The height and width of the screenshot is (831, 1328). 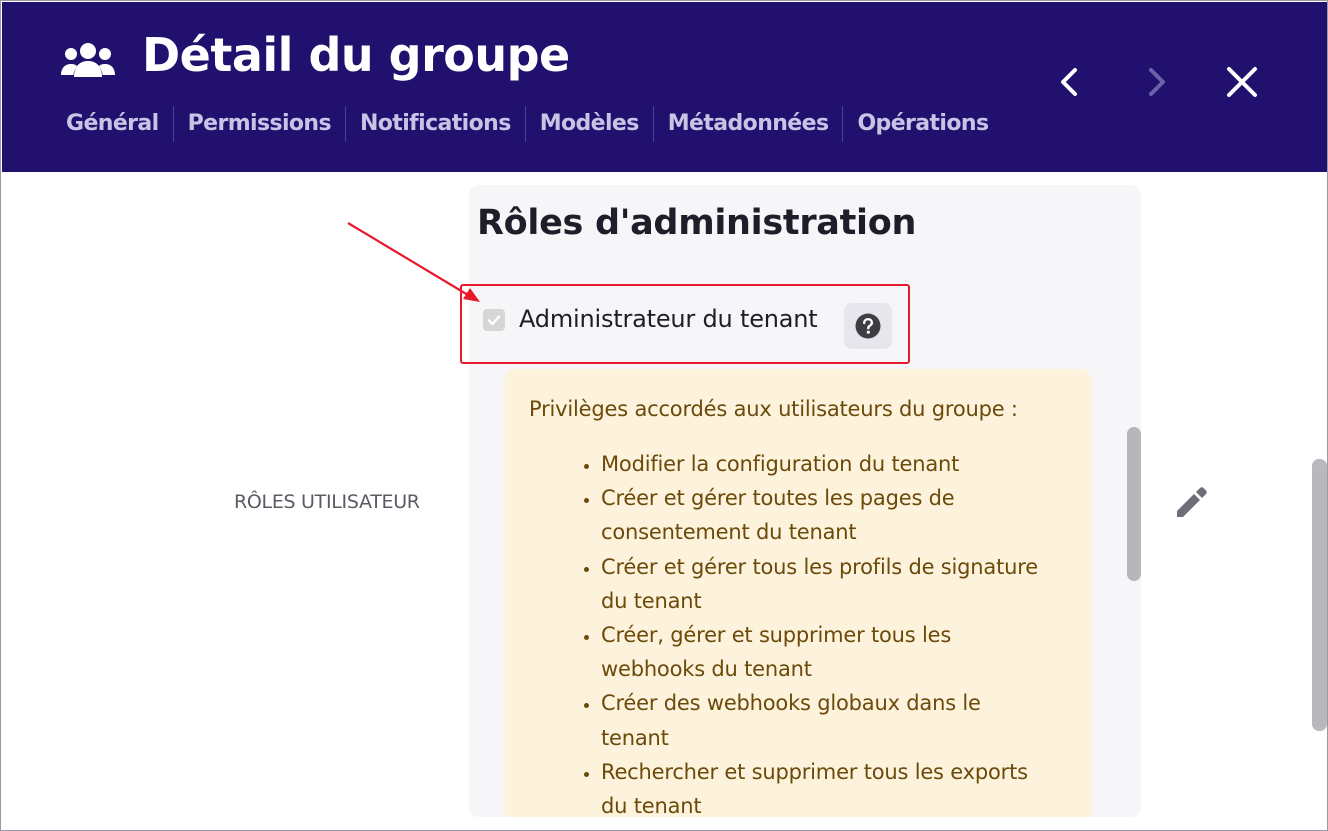 I want to click on group-icon, so click(x=88, y=60).